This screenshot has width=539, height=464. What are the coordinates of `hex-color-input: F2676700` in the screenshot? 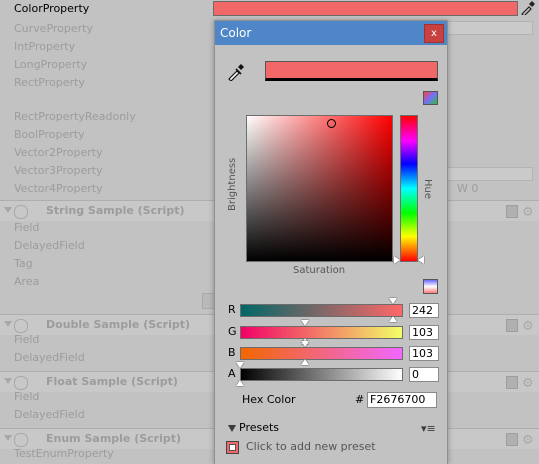 It's located at (402, 400).